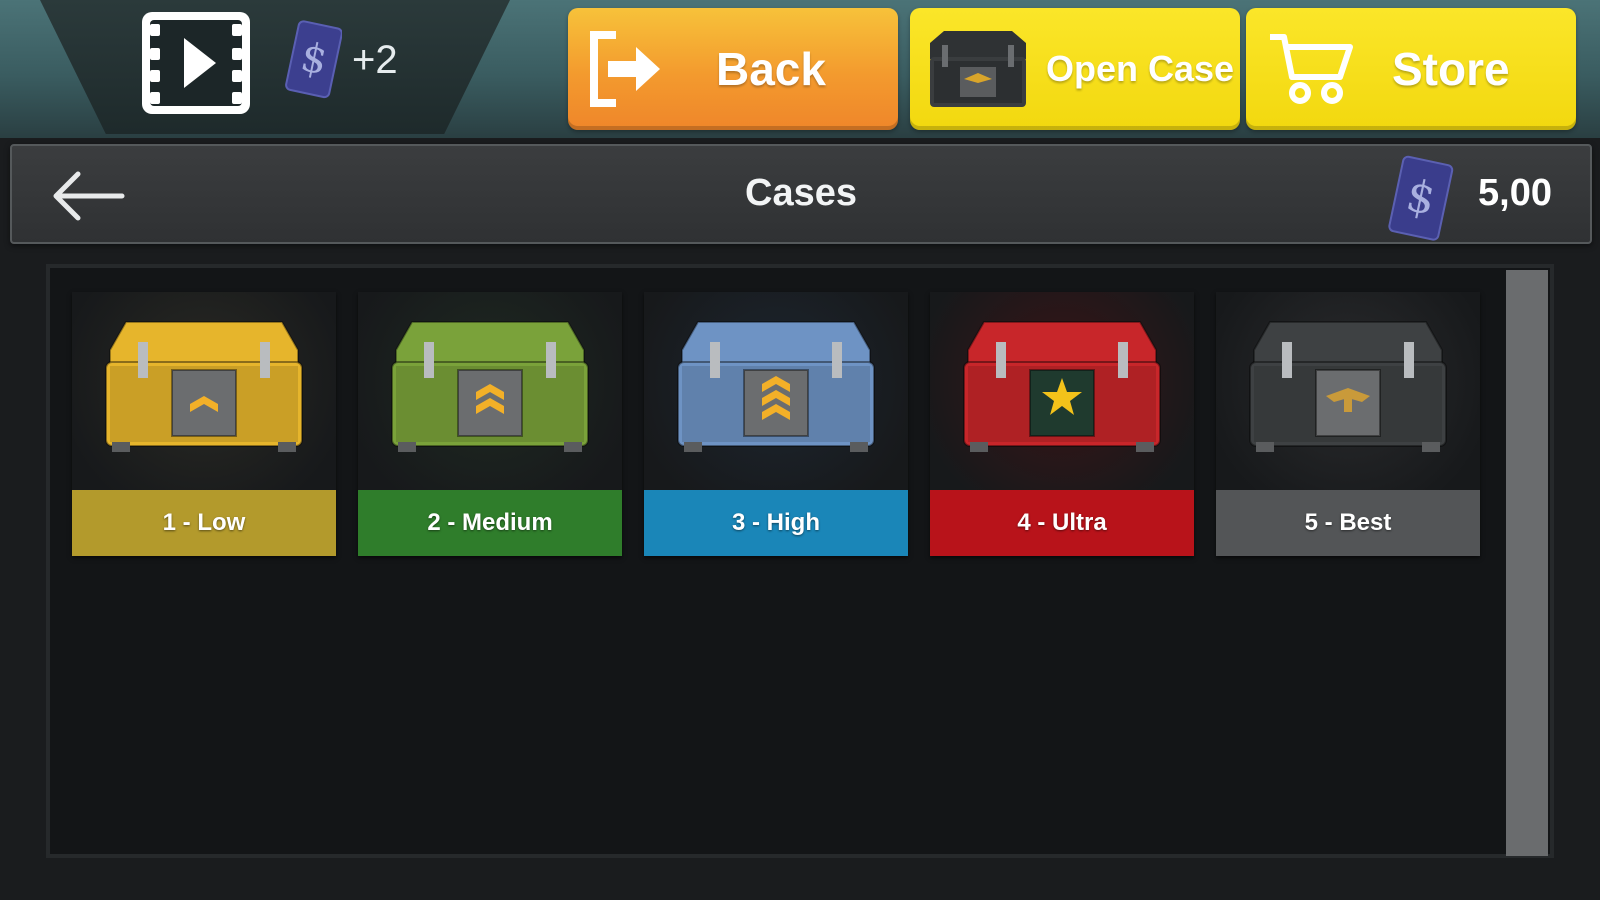  I want to click on store-button: Store, so click(1411, 69).